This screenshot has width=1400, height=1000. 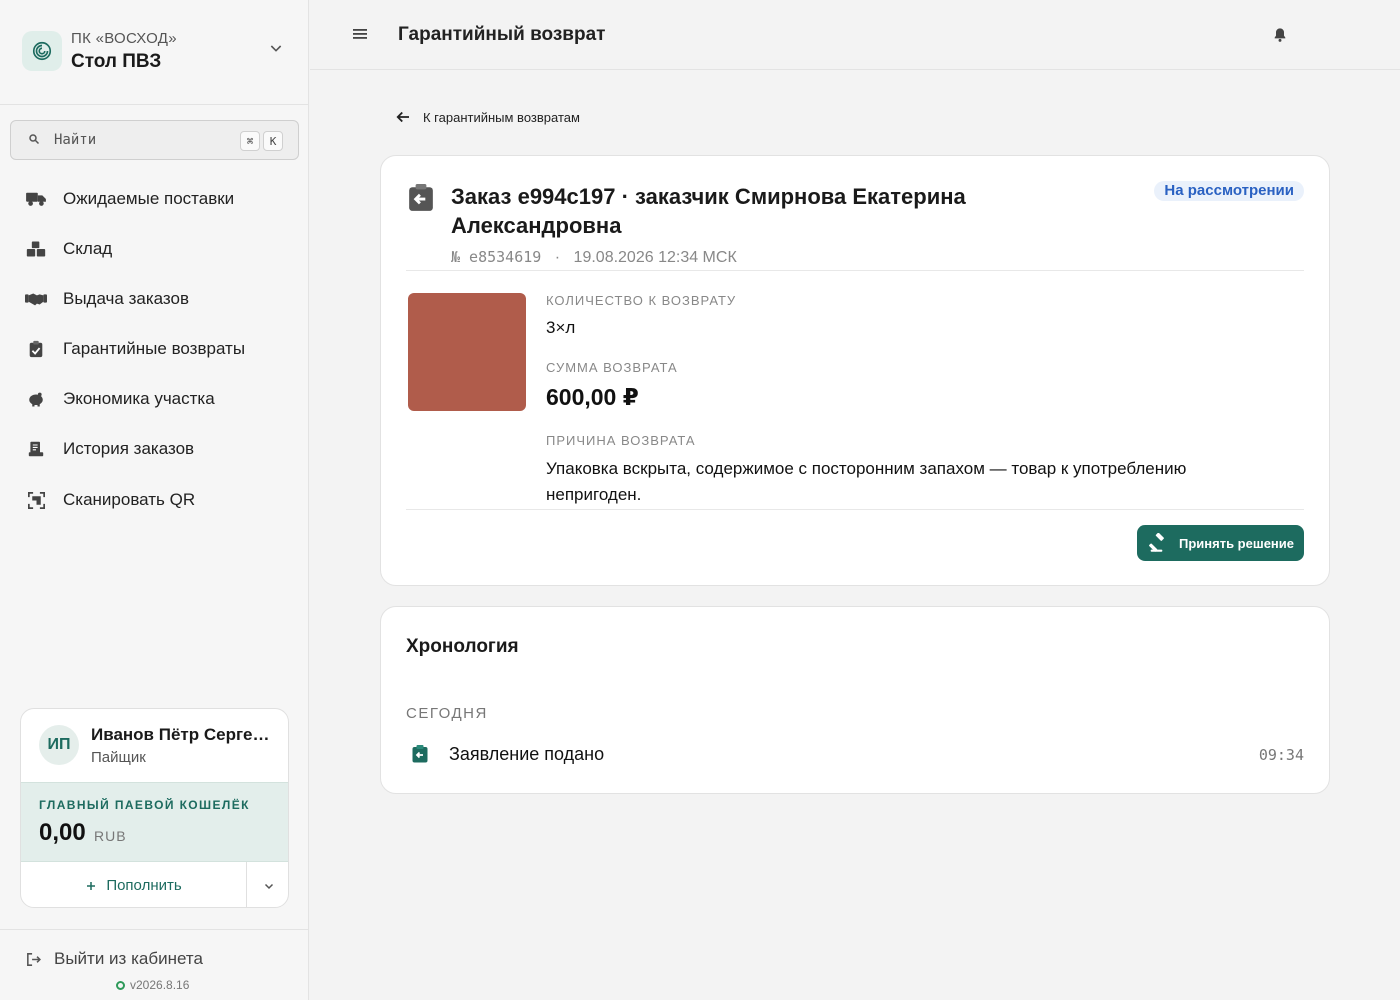 I want to click on page-title: Гарантийный возврат, so click(x=502, y=34).